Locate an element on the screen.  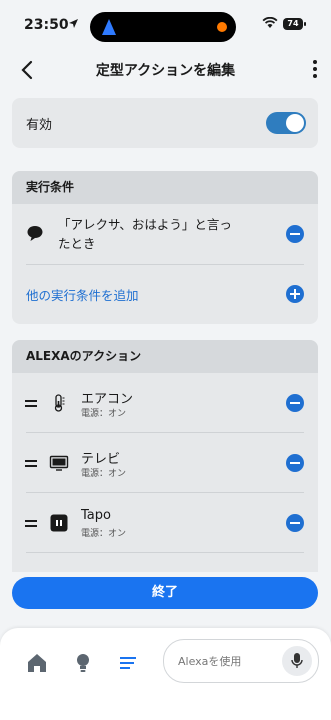
toggle-knob is located at coordinates (295, 123).